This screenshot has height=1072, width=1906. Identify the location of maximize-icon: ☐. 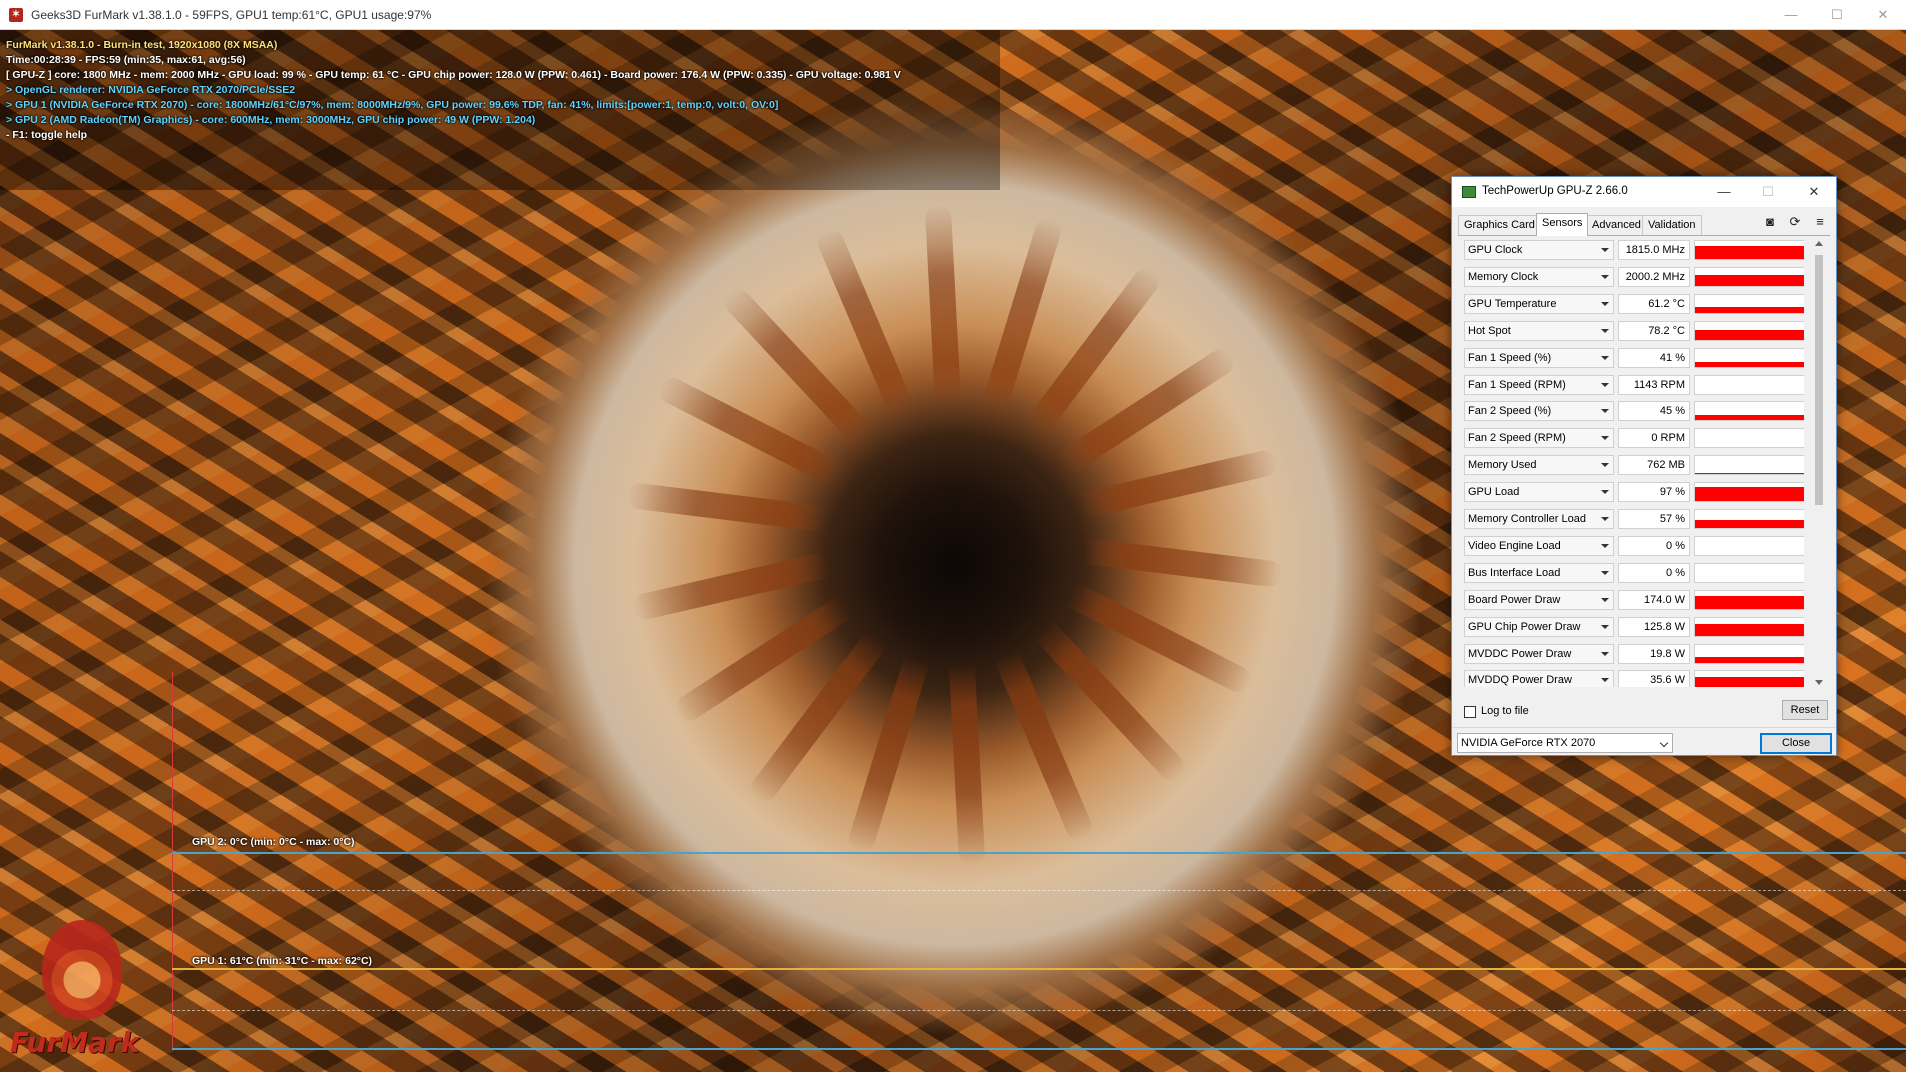
(1837, 15).